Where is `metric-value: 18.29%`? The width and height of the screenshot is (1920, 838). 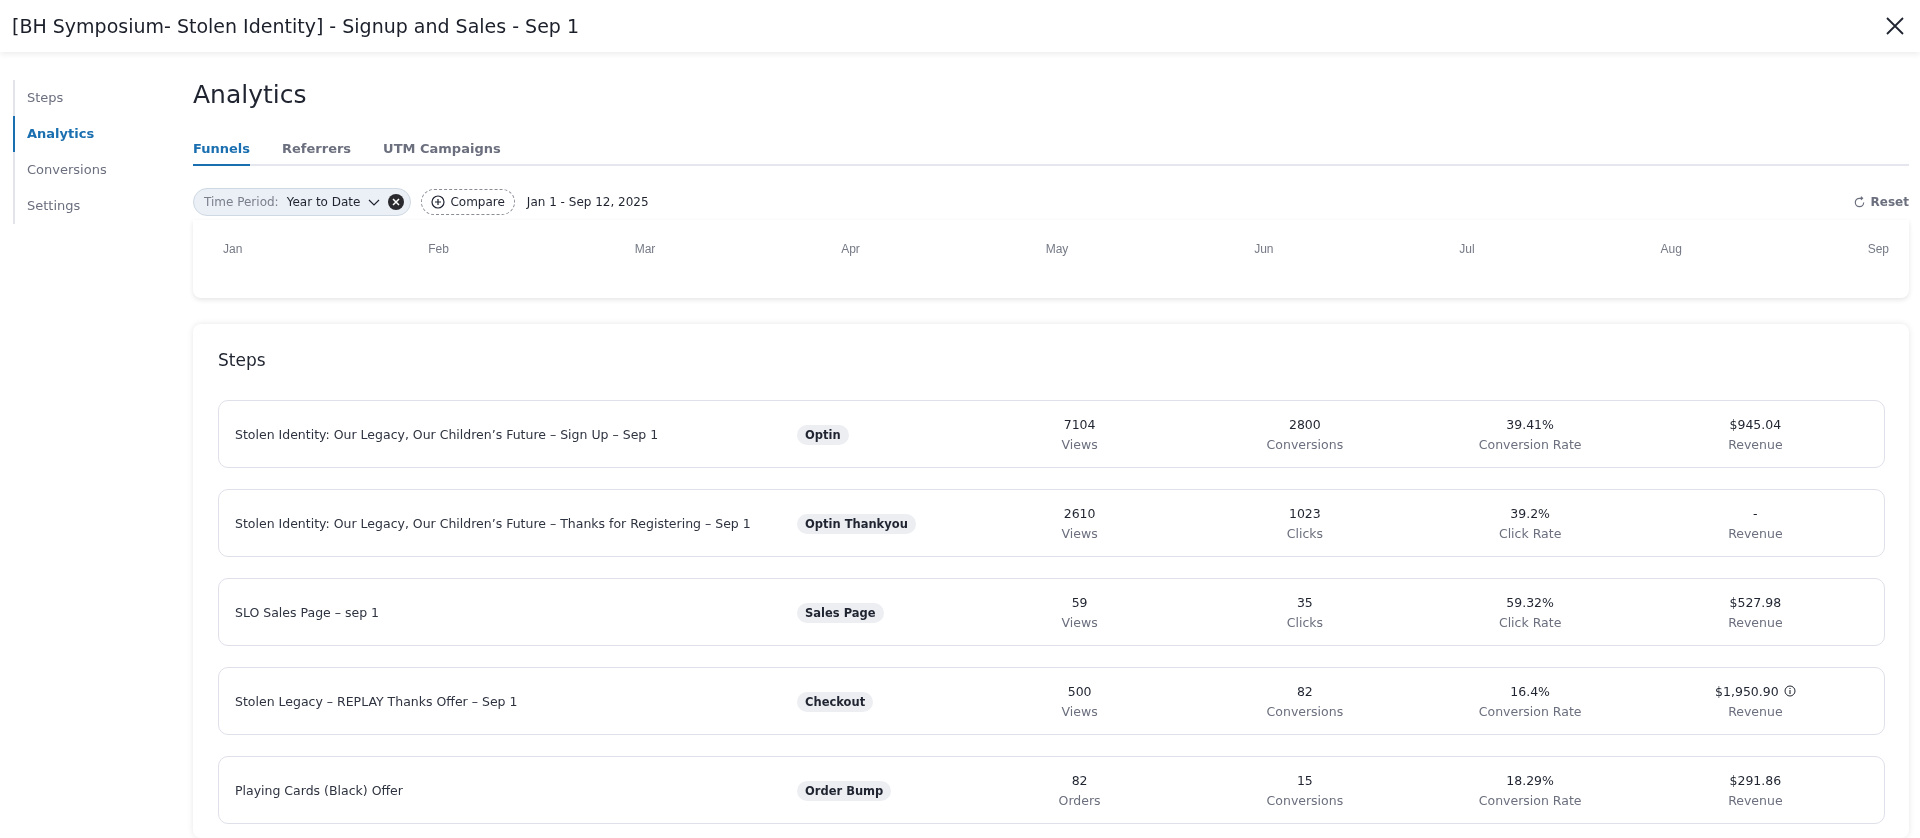 metric-value: 18.29% is located at coordinates (1530, 780).